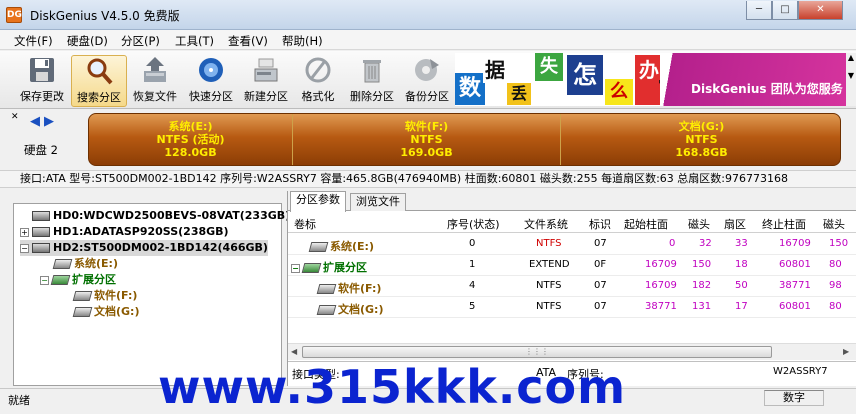 The image size is (856, 414). Describe the element at coordinates (42, 70) in the screenshot. I see `save-icon` at that location.